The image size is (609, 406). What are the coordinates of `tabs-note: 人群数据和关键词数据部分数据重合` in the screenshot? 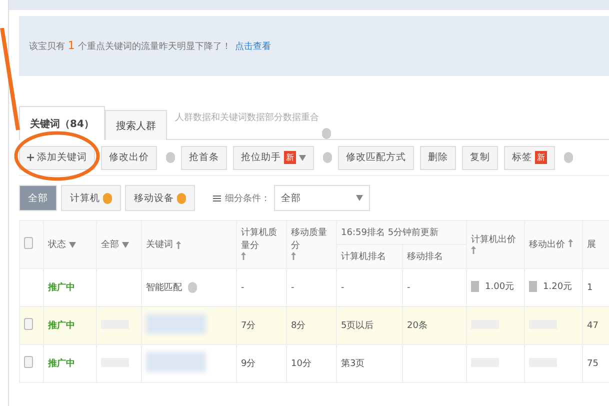 It's located at (246, 118).